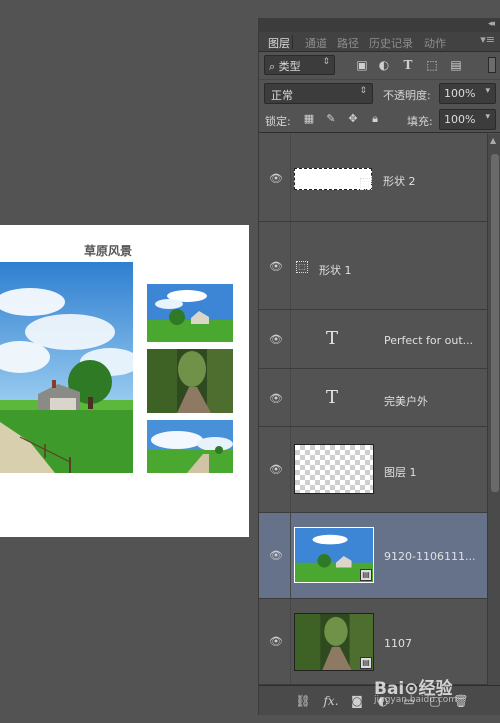  I want to click on type-filter-icon: T, so click(408, 65).